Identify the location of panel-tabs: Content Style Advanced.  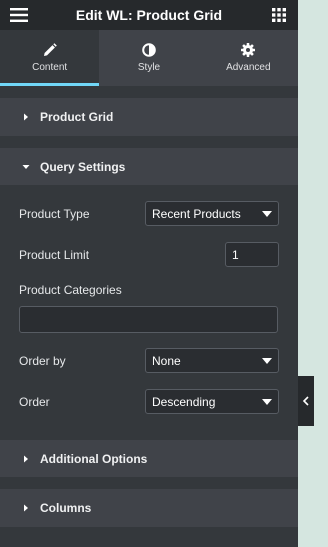
(149, 58).